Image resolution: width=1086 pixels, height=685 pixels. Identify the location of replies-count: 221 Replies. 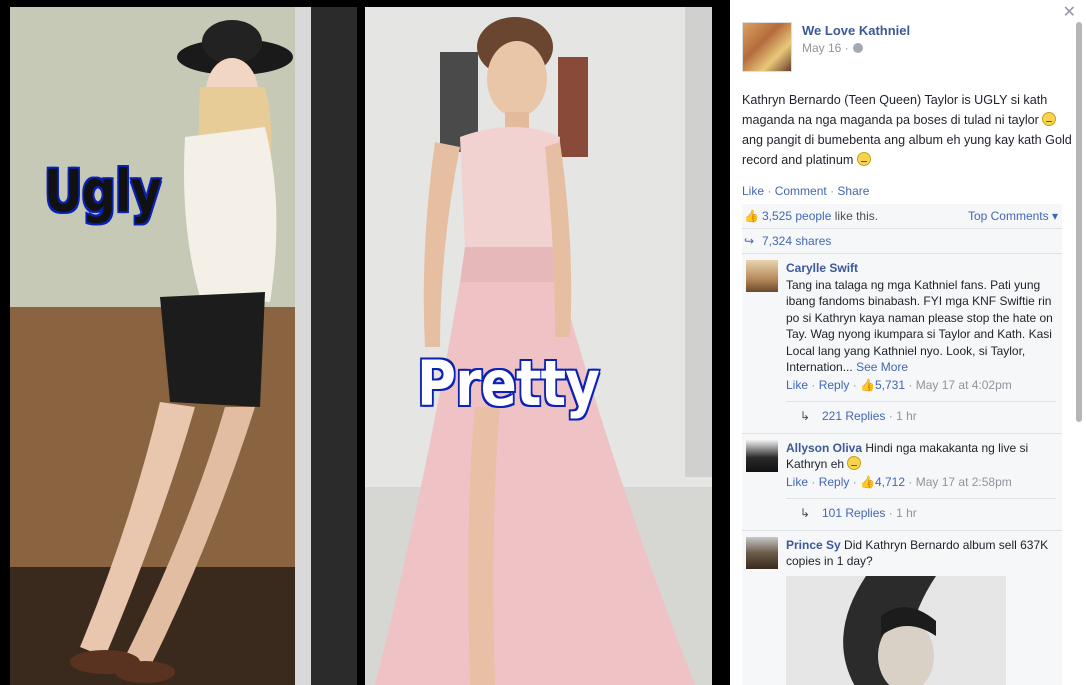
(853, 416).